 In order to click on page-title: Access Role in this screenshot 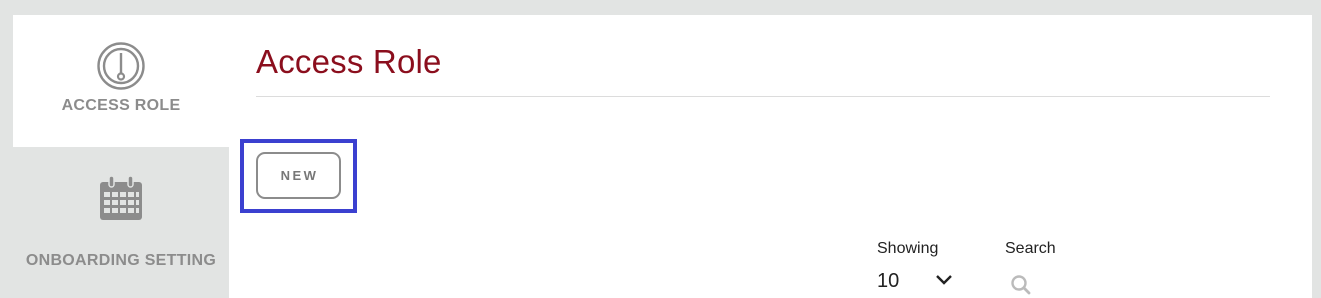, I will do `click(349, 61)`.